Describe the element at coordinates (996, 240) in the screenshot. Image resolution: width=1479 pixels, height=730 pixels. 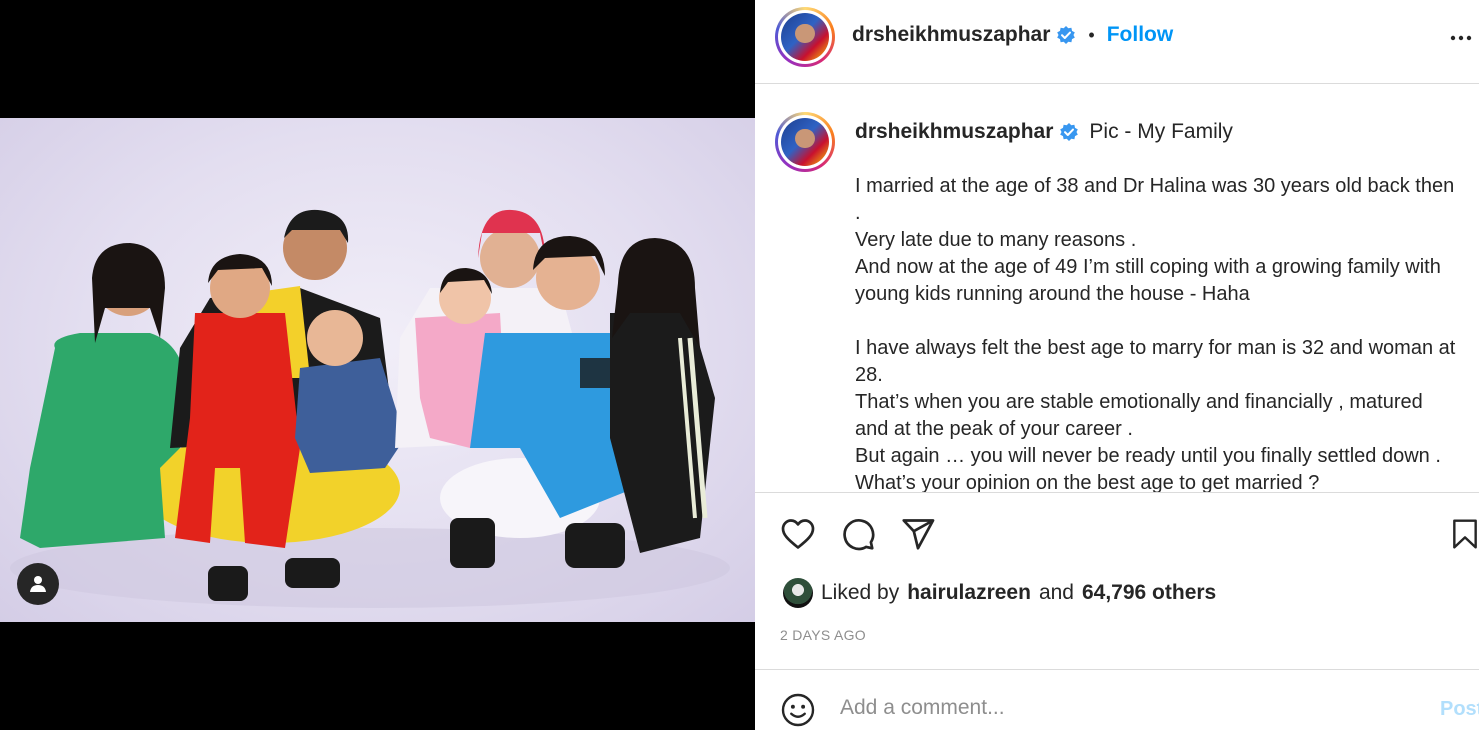
I see `caption-line: Very late due to many reasons .` at that location.